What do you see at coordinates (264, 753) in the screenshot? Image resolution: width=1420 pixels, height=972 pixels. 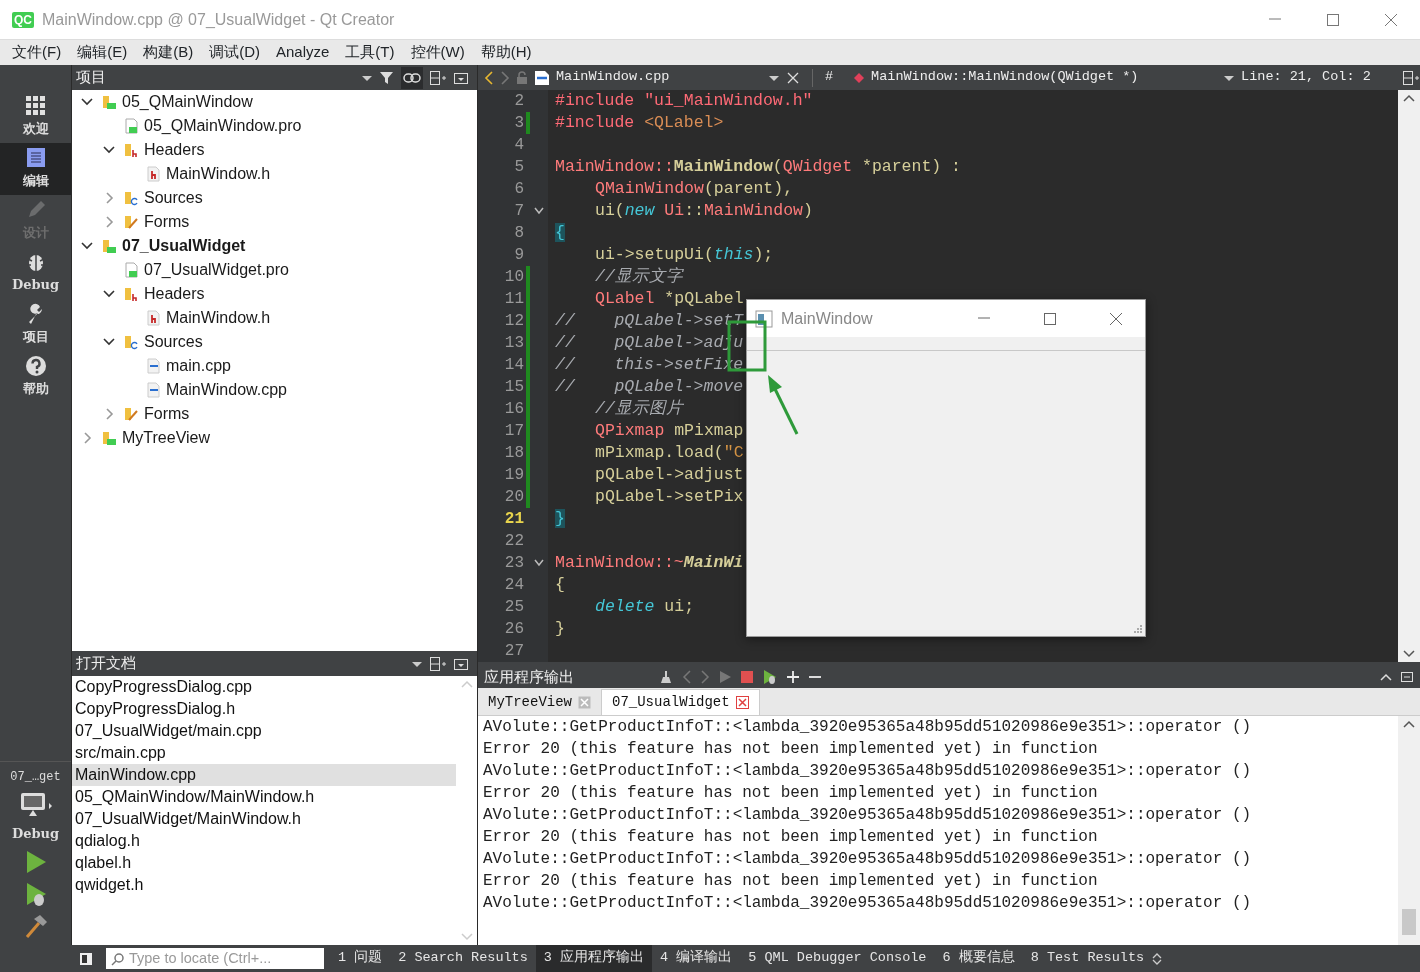 I see `document-item: src/main.cpp` at bounding box center [264, 753].